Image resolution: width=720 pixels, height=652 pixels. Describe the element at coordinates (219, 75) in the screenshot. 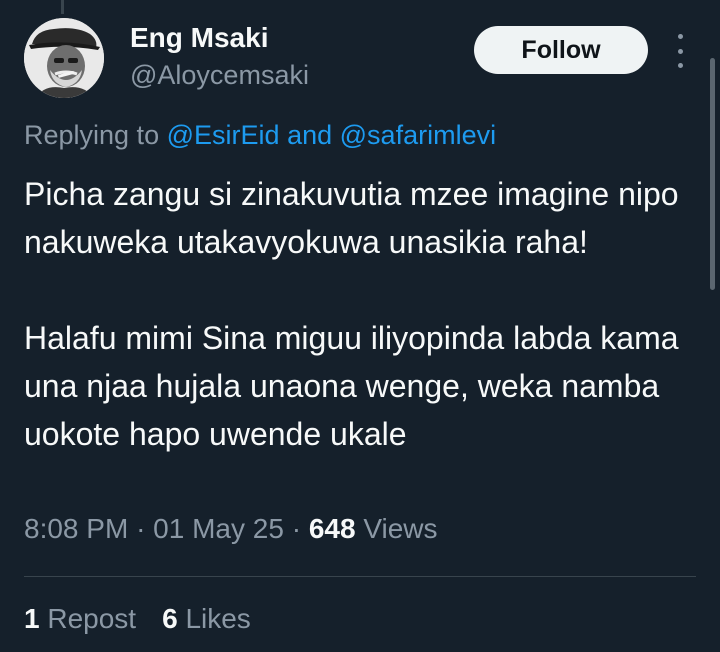

I see `author-handle: @Aloycemsaki` at that location.